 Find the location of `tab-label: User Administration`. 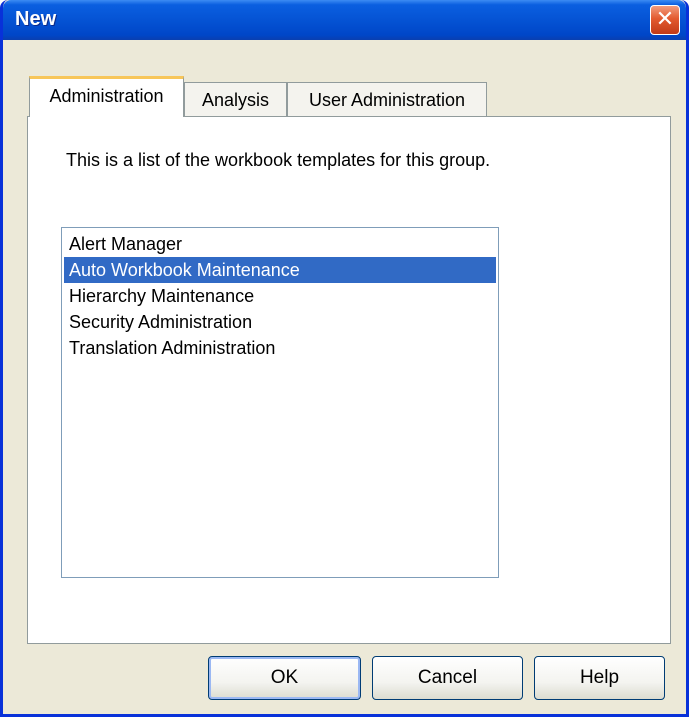

tab-label: User Administration is located at coordinates (387, 100).